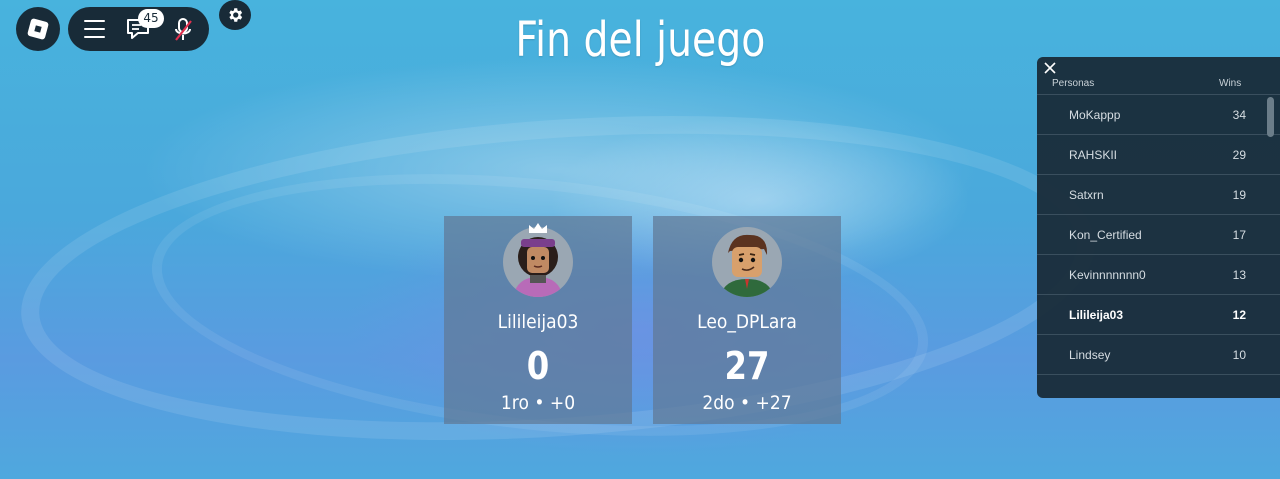 This screenshot has width=1280, height=479. Describe the element at coordinates (1158, 386) in the screenshot. I see `leaderboard-row-partial` at that location.